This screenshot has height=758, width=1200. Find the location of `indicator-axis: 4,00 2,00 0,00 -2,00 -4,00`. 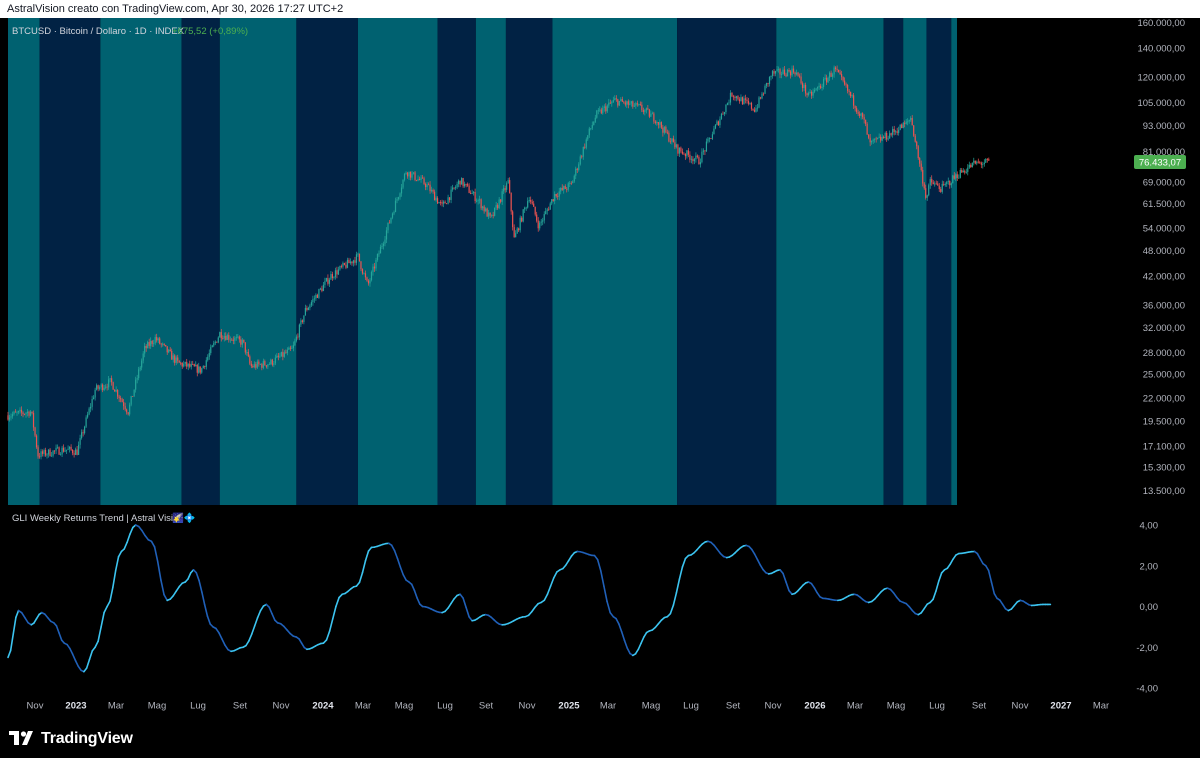

indicator-axis: 4,00 2,00 0,00 -2,00 -4,00 is located at coordinates (1147, 608).